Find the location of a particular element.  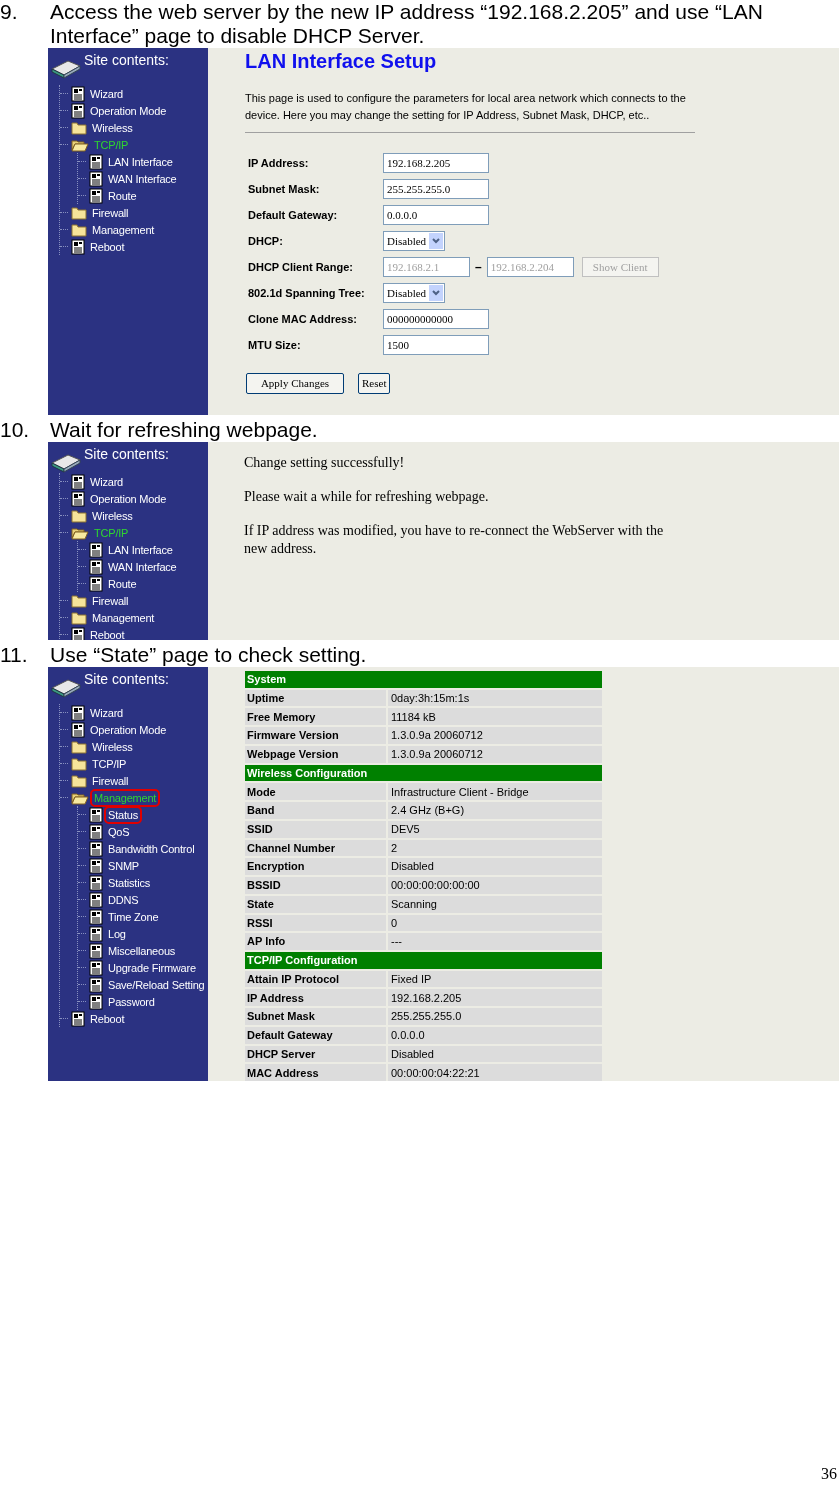

input-field: 255.255.255.0 is located at coordinates (436, 189).